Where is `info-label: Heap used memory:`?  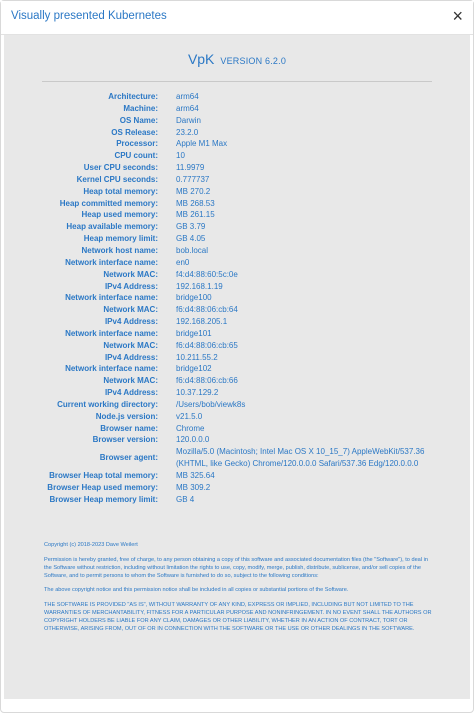 info-label: Heap used memory: is located at coordinates (119, 215).